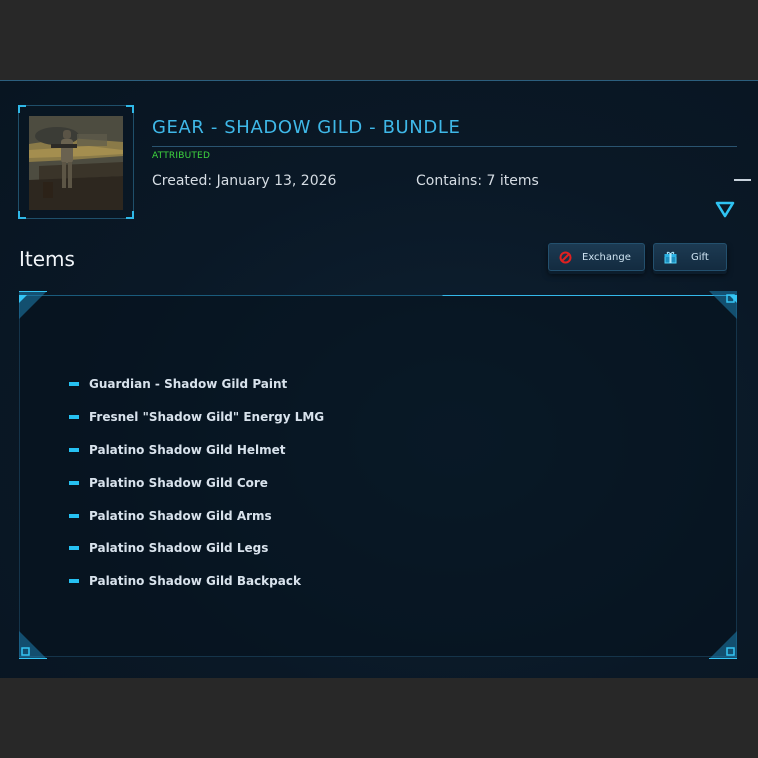 The width and height of the screenshot is (758, 758). Describe the element at coordinates (179, 548) in the screenshot. I see `item-label: Palatino Shadow Gild Legs` at that location.